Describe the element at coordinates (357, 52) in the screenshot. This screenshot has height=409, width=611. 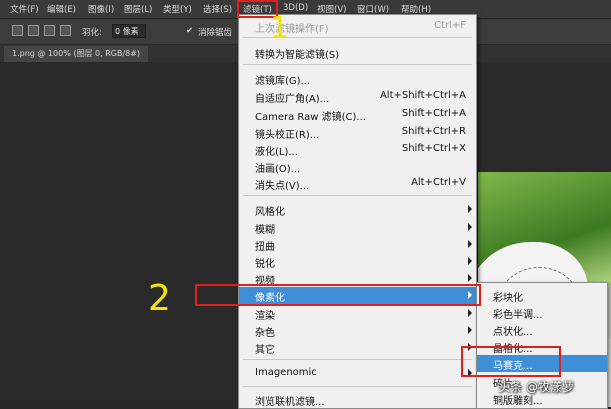
I see `filter-convert-smart: 转换为智能滤镜(S)` at that location.